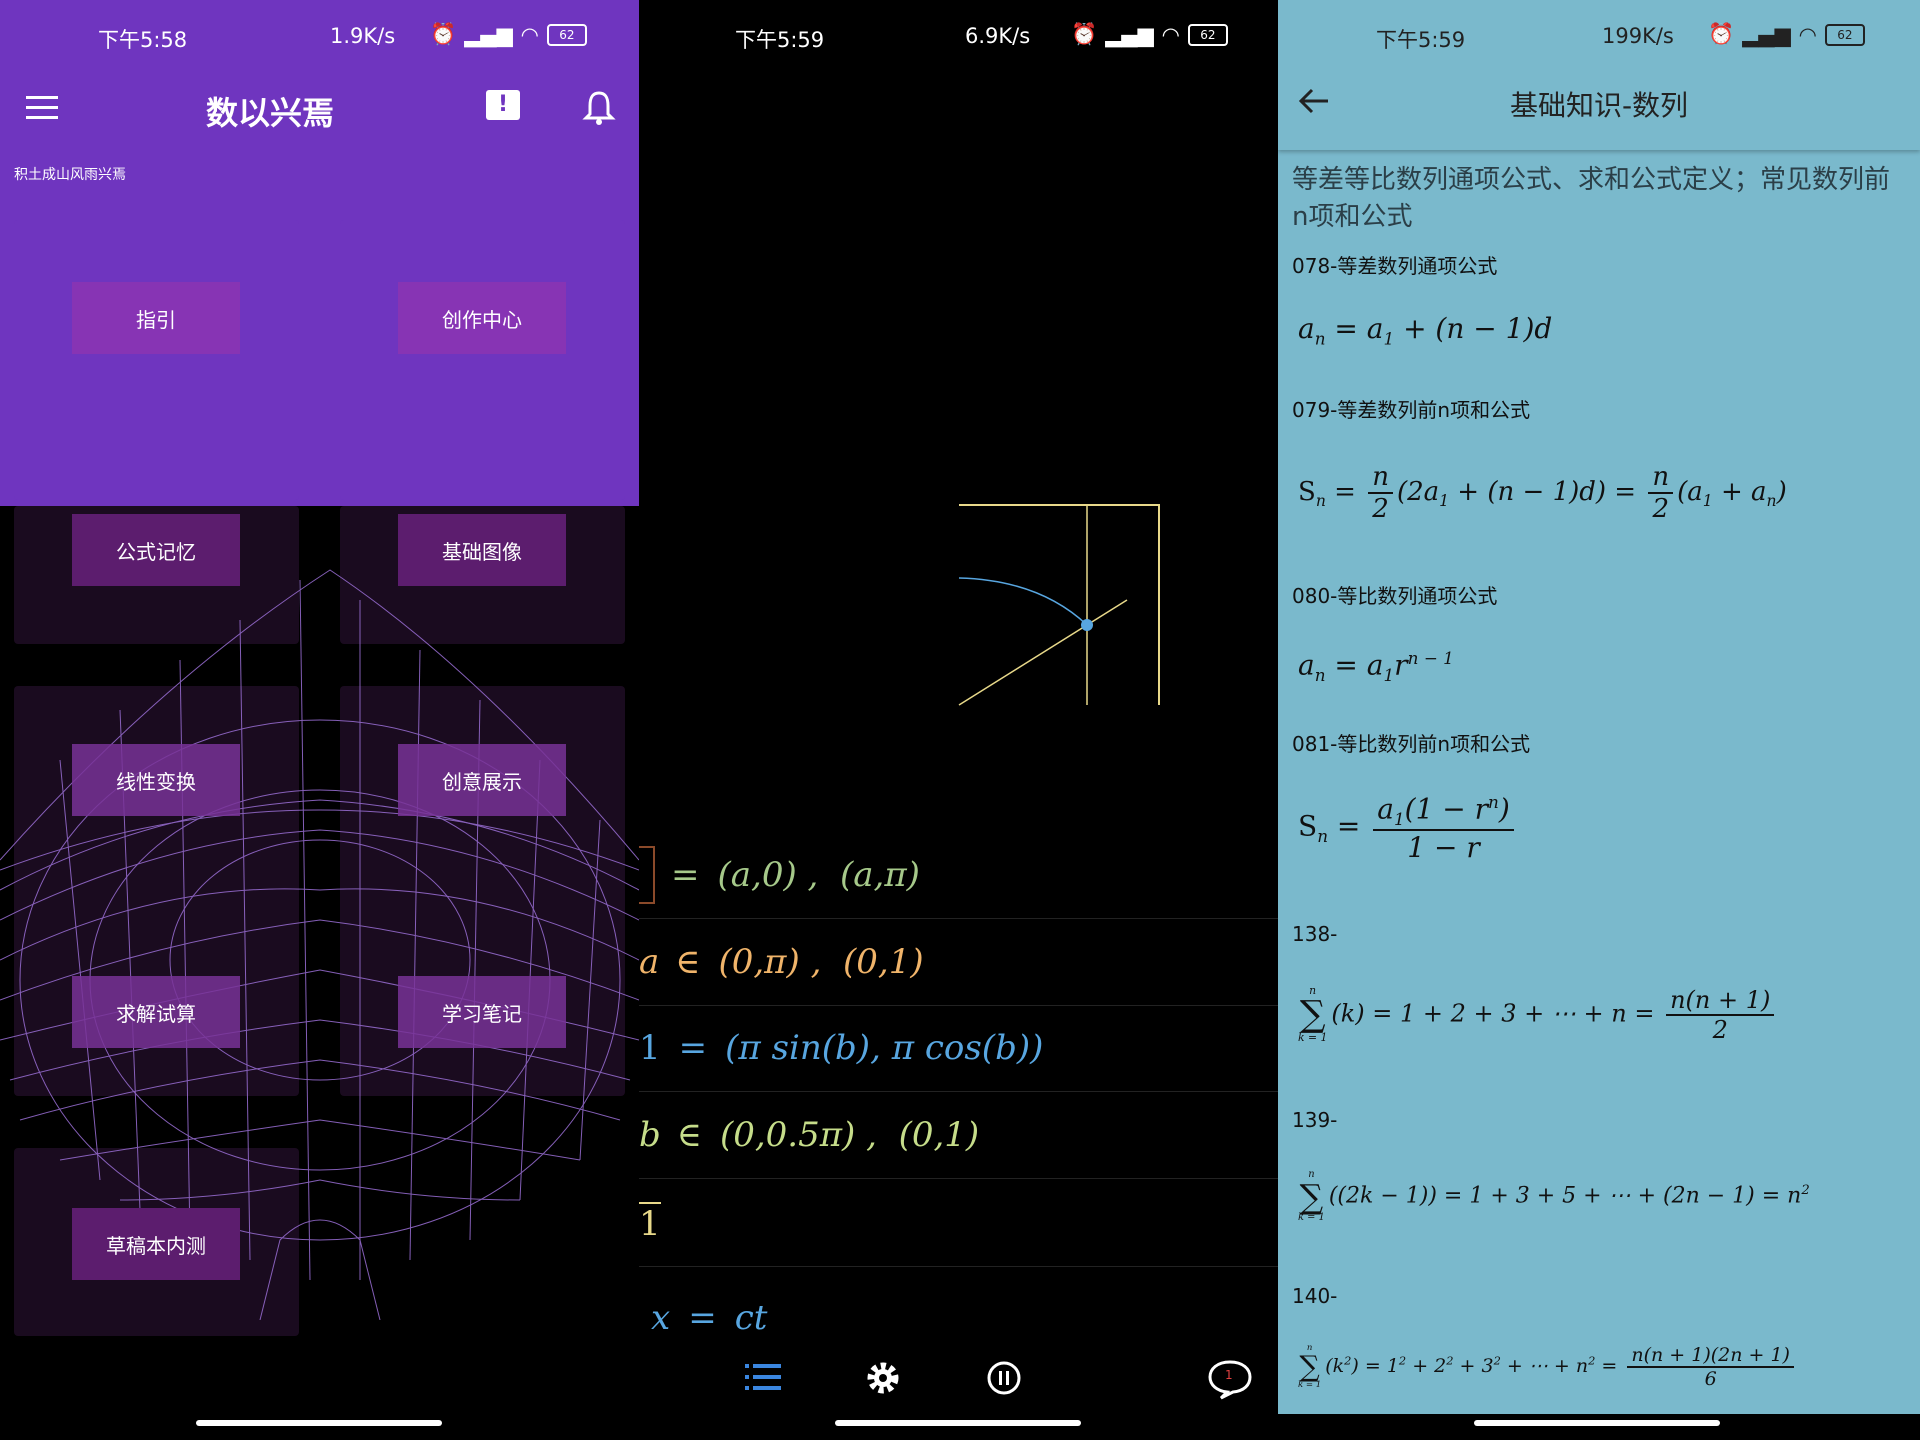 Image resolution: width=1920 pixels, height=1440 pixels. I want to click on status-network-rate: 1.9K/s, so click(363, 36).